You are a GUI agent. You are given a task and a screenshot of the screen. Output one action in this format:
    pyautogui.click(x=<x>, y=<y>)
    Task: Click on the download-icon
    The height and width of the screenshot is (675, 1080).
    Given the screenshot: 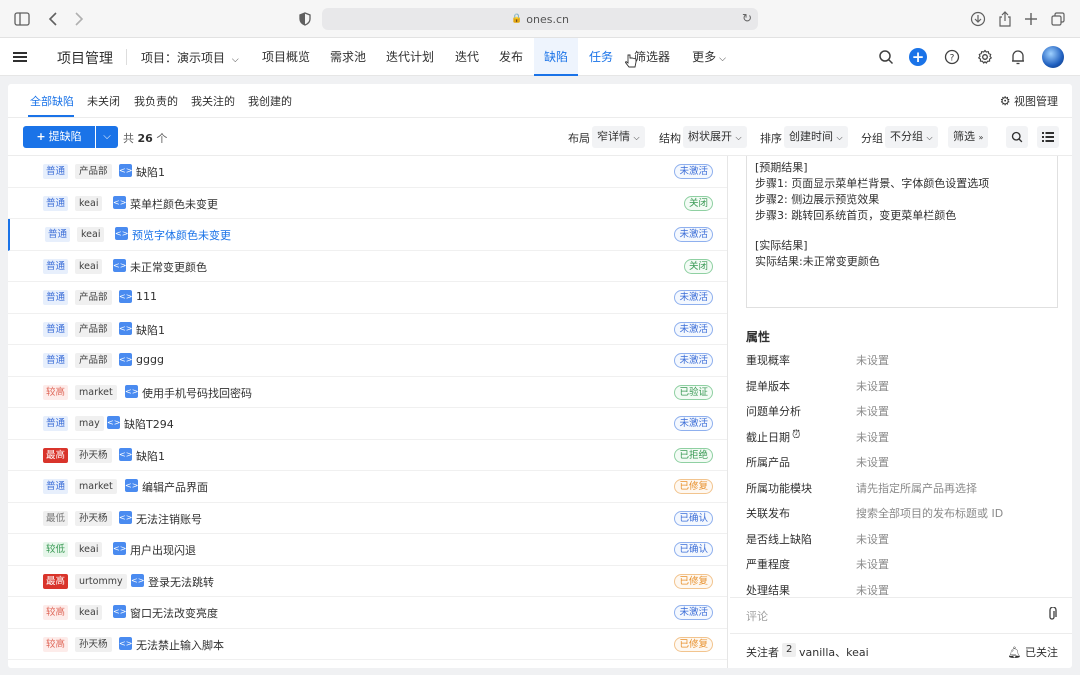 What is the action you would take?
    pyautogui.click(x=978, y=19)
    